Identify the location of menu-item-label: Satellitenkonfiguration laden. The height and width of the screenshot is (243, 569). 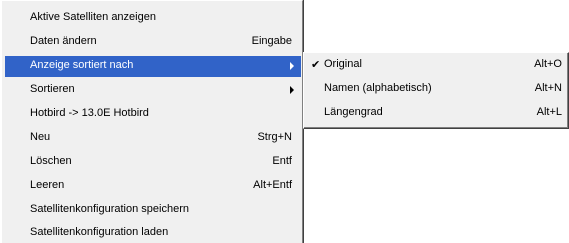
(99, 232).